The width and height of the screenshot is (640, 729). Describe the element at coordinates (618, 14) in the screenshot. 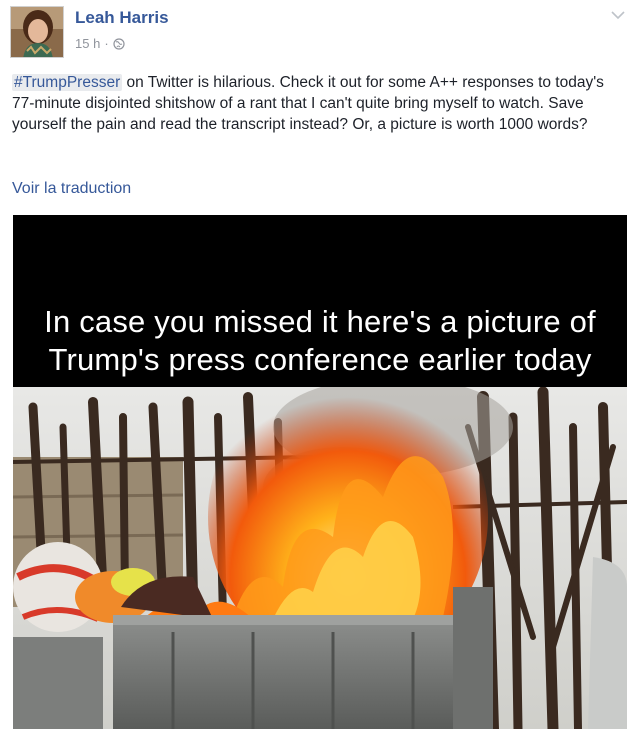

I see `chevron-down-icon` at that location.